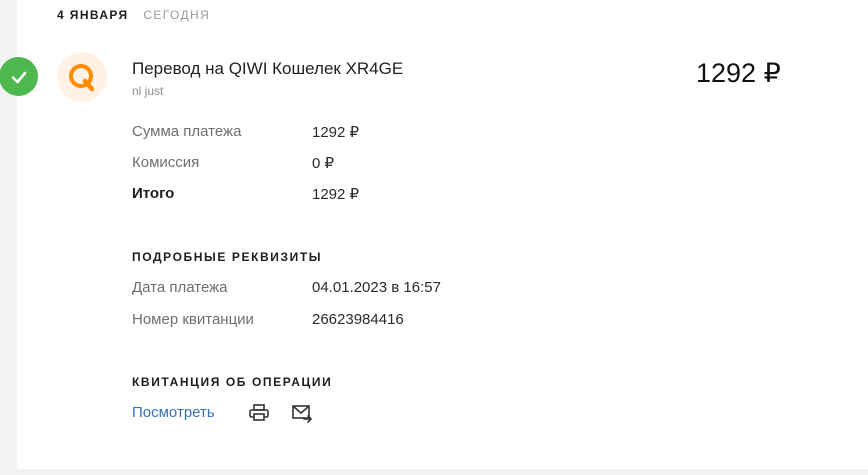 Image resolution: width=868 pixels, height=475 pixels. What do you see at coordinates (177, 15) in the screenshot?
I see `relative-date-label: СЕГОДНЯ` at bounding box center [177, 15].